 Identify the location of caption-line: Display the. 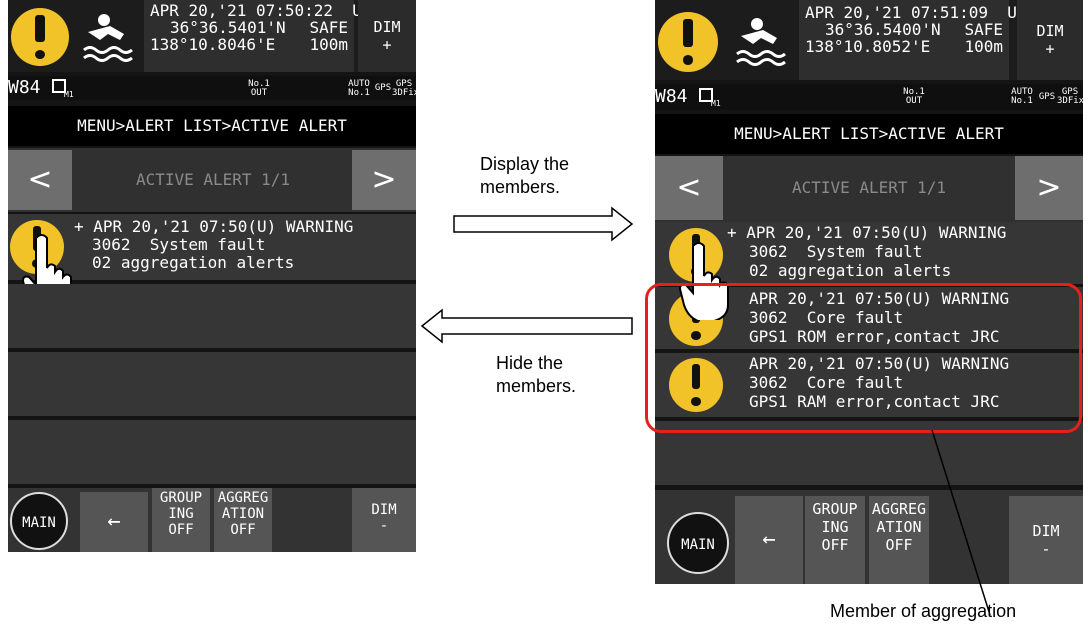
(525, 164).